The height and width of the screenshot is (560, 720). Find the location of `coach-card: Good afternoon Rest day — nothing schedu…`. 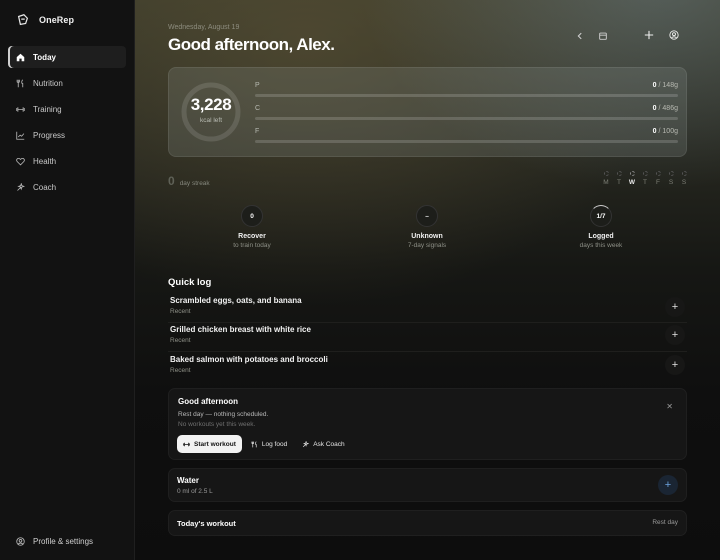

coach-card: Good afternoon Rest day — nothing schedu… is located at coordinates (427, 424).